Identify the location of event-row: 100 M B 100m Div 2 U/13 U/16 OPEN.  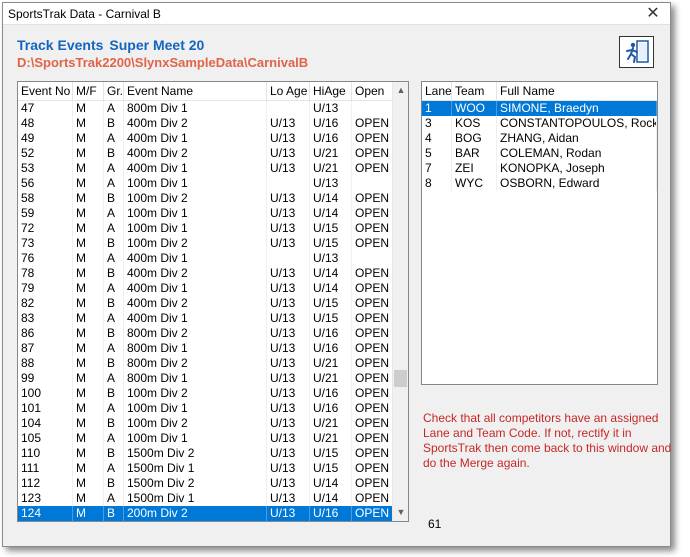
(205, 393).